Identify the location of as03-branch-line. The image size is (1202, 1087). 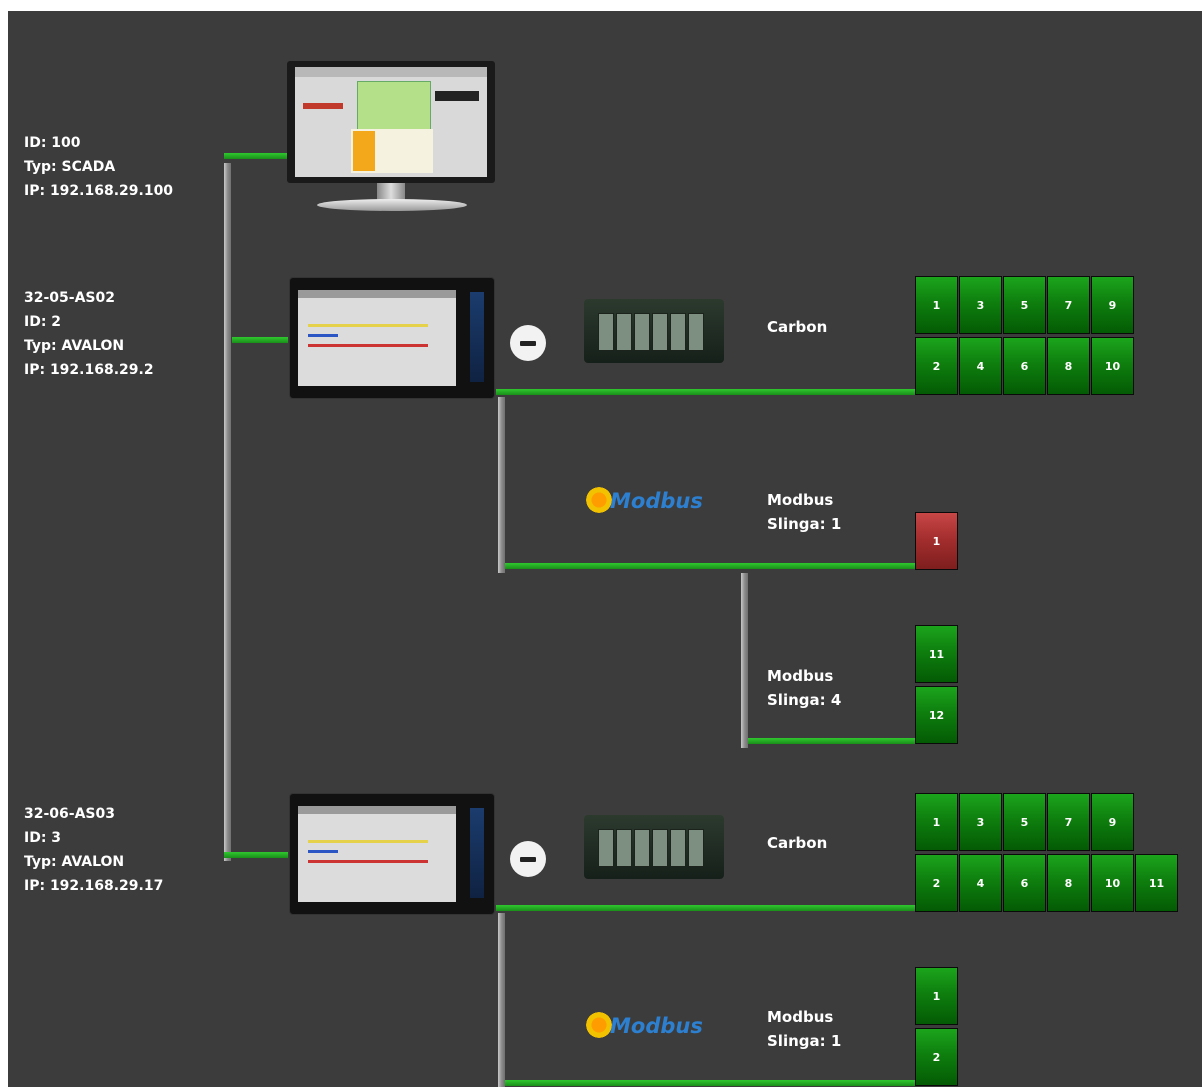
(501, 1000).